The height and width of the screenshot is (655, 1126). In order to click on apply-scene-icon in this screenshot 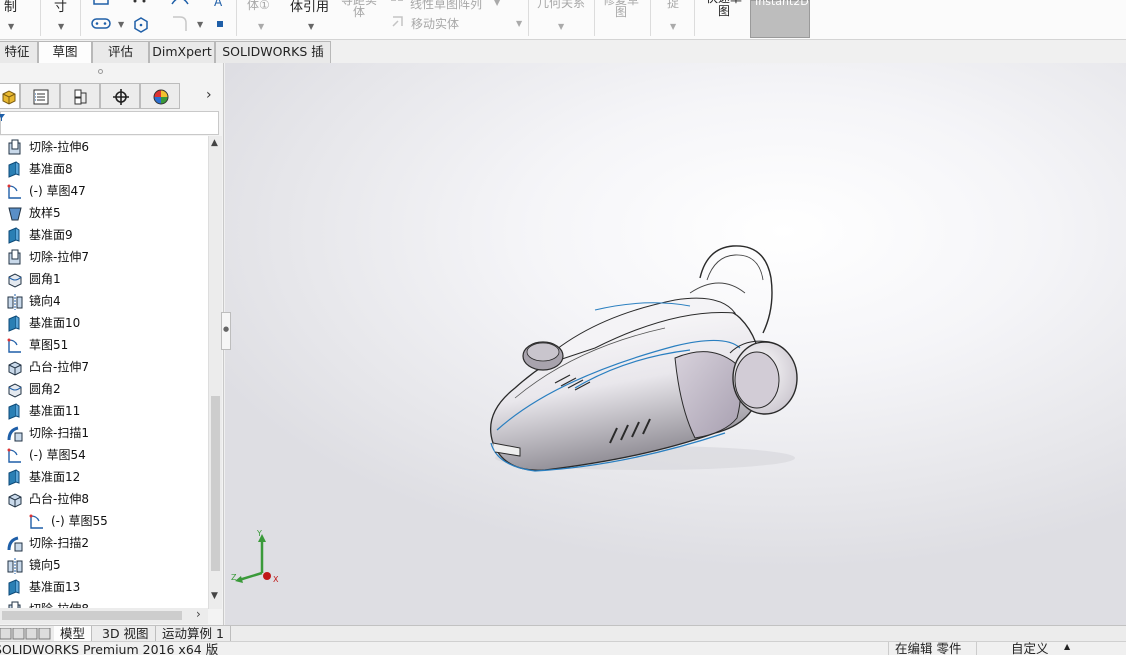, I will do `click(802, 64)`.